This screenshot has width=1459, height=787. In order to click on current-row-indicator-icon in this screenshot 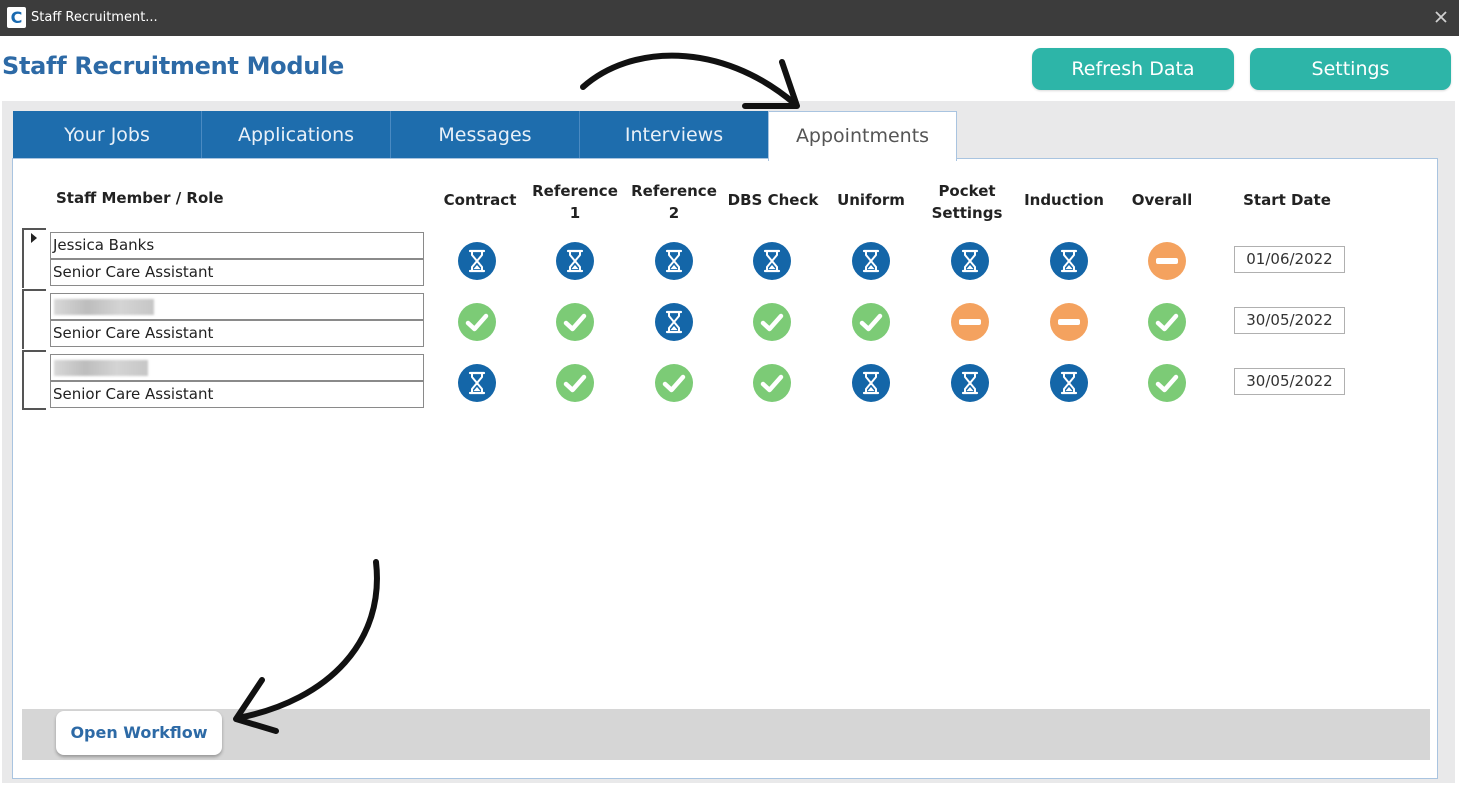, I will do `click(34, 238)`.